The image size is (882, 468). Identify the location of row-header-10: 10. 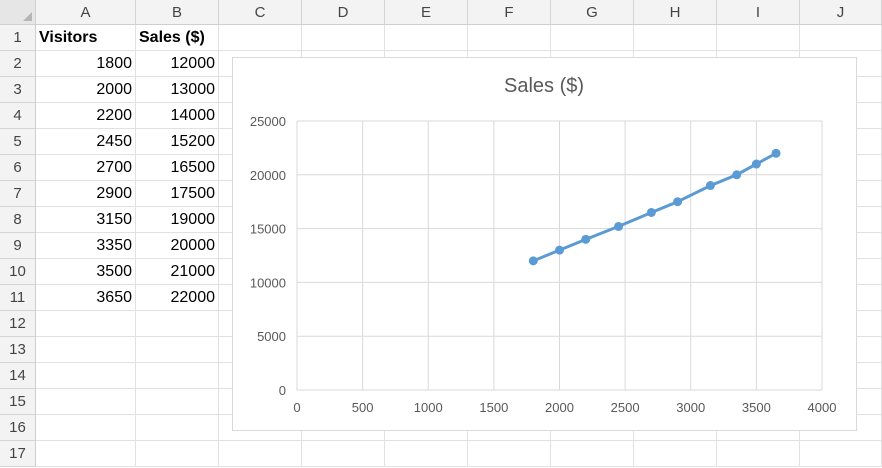
(18, 272).